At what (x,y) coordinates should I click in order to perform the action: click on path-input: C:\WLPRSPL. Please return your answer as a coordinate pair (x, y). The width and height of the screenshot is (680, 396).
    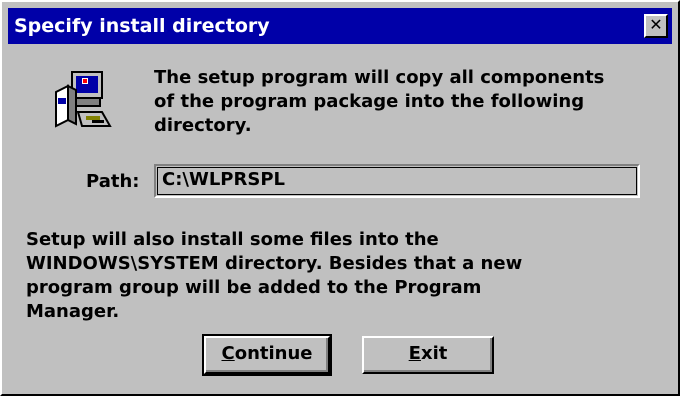
    Looking at the image, I should click on (397, 181).